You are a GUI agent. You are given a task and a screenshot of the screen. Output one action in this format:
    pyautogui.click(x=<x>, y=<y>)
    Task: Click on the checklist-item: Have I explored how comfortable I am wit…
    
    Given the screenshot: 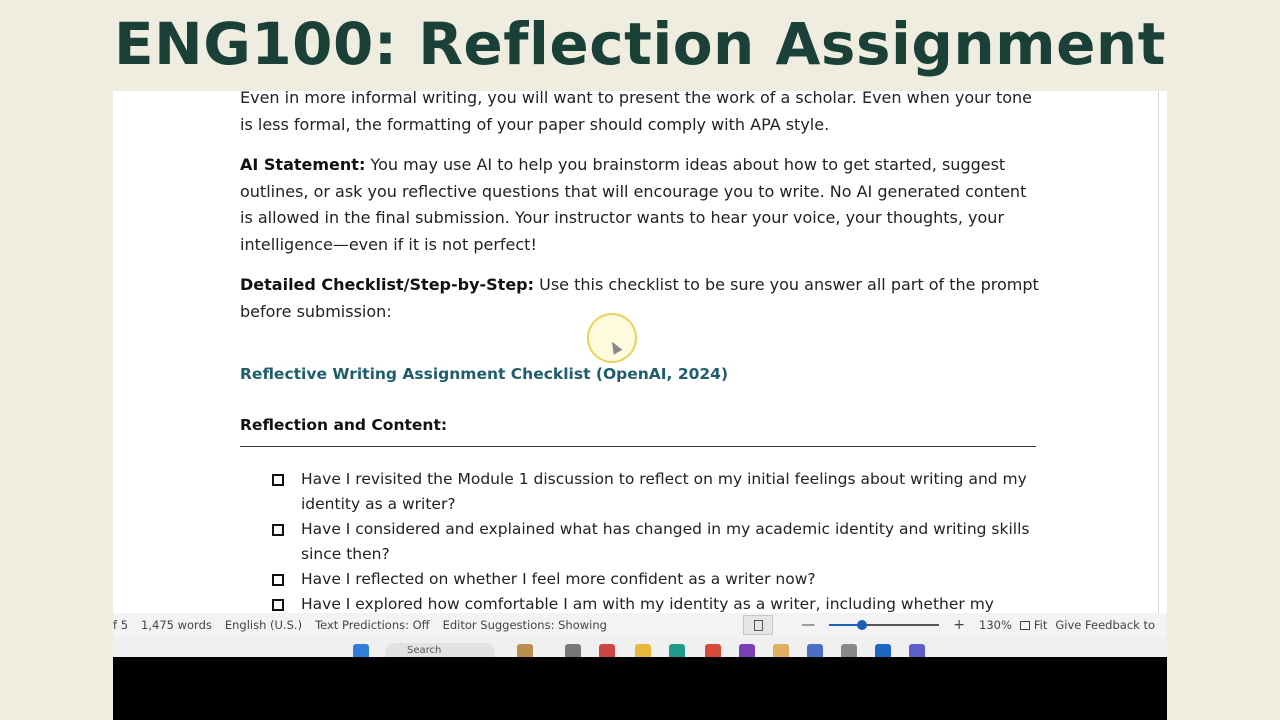 What is the action you would take?
    pyautogui.click(x=635, y=602)
    